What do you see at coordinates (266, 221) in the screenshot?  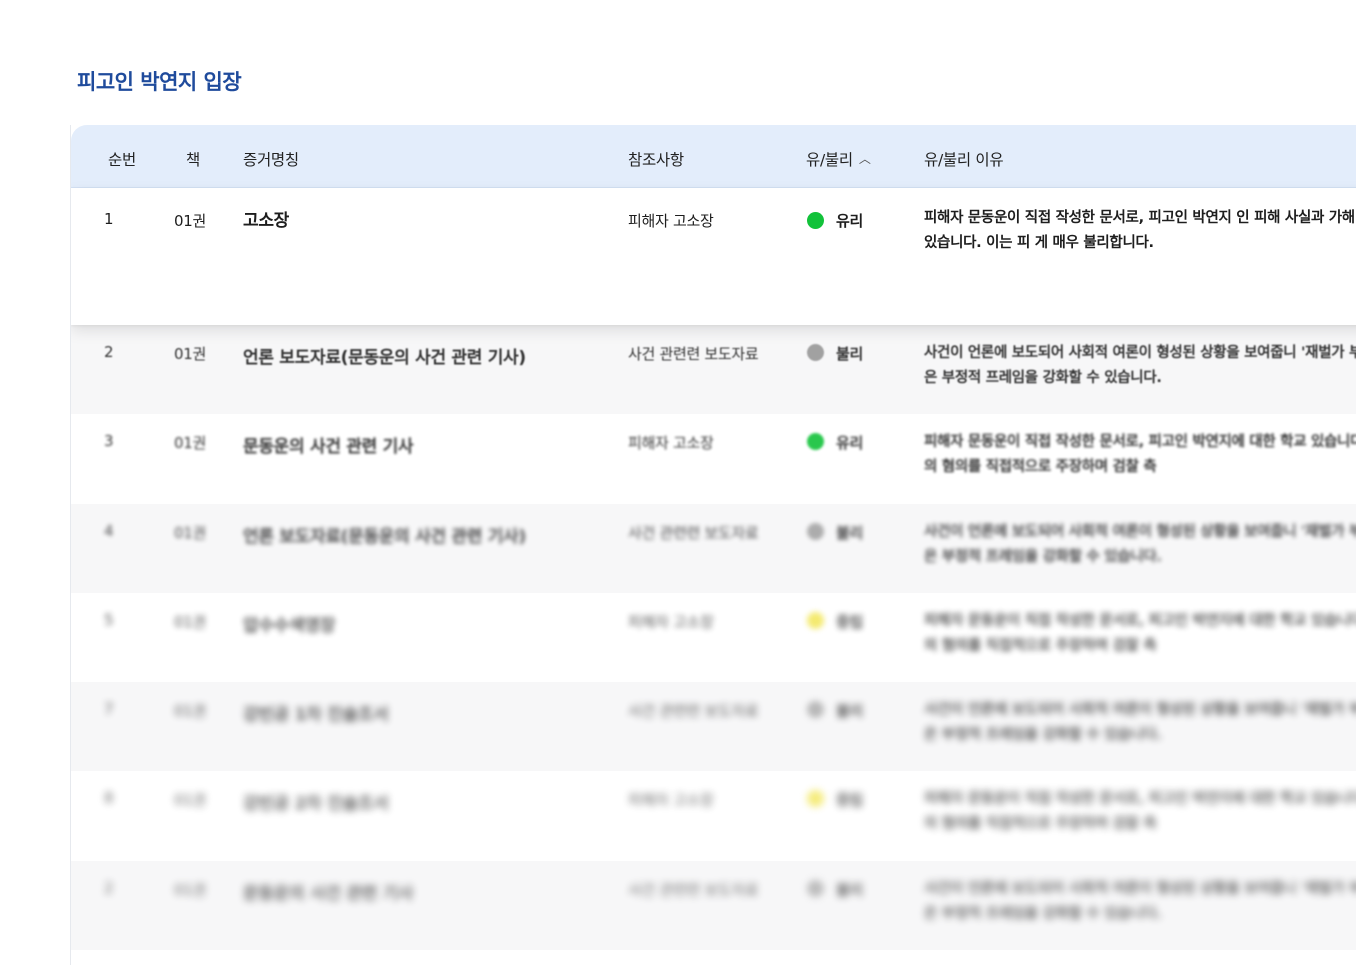 I see `evidence-name: 고소장` at bounding box center [266, 221].